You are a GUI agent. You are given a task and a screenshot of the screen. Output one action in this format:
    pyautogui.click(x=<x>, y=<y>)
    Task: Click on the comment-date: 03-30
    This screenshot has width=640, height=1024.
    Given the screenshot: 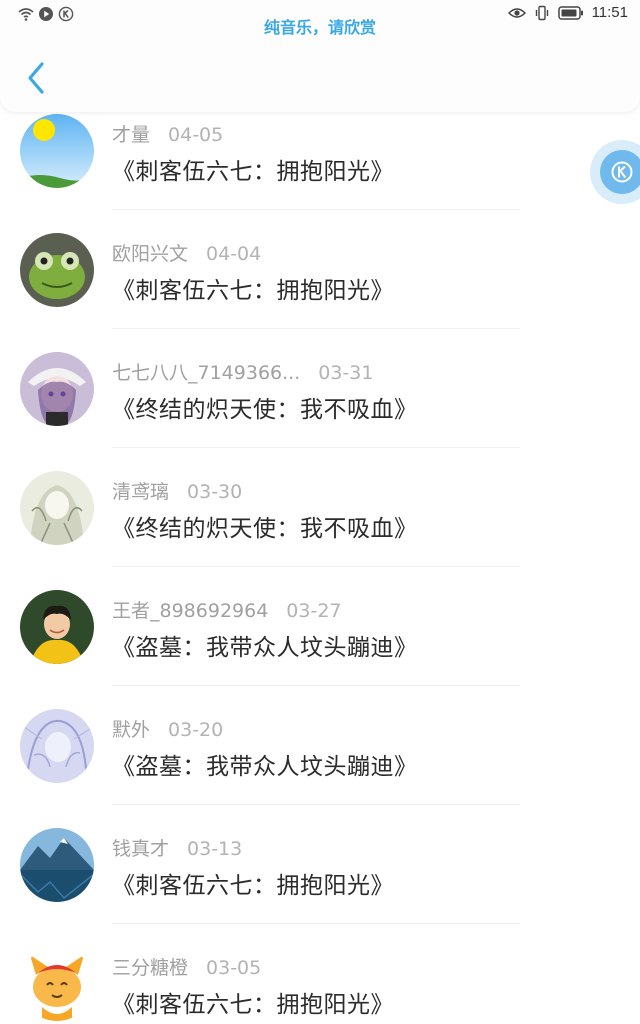 What is the action you would take?
    pyautogui.click(x=215, y=492)
    